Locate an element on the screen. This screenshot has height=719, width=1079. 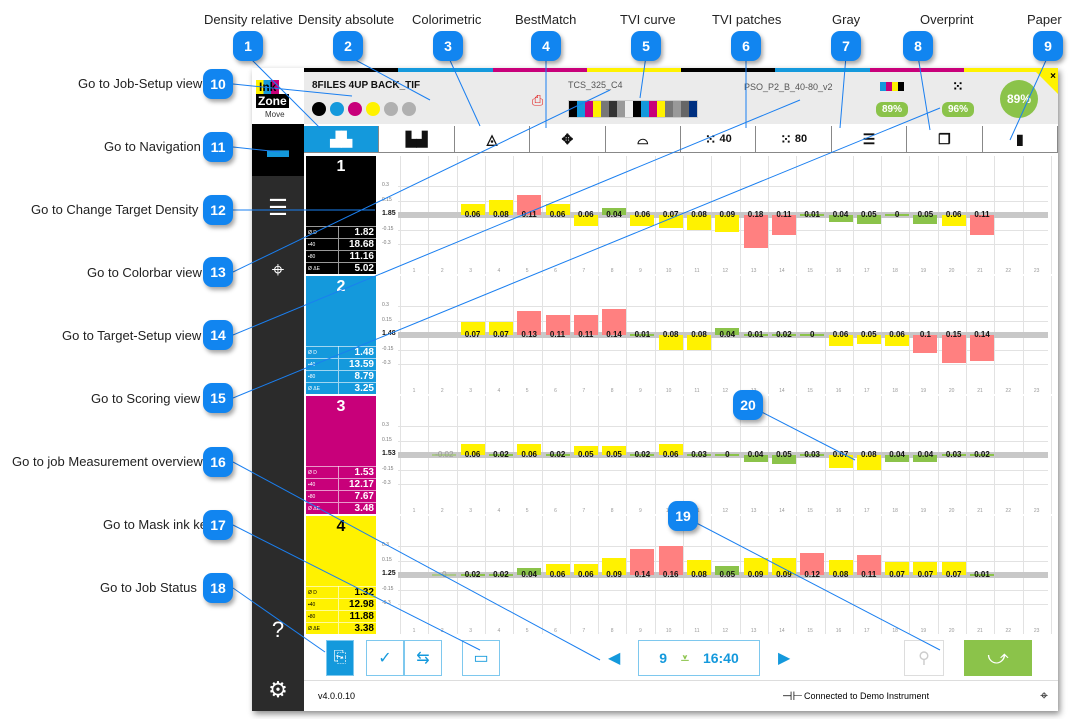
job-name: 8FILES 4UP BACK_TIF is located at coordinates (366, 85).